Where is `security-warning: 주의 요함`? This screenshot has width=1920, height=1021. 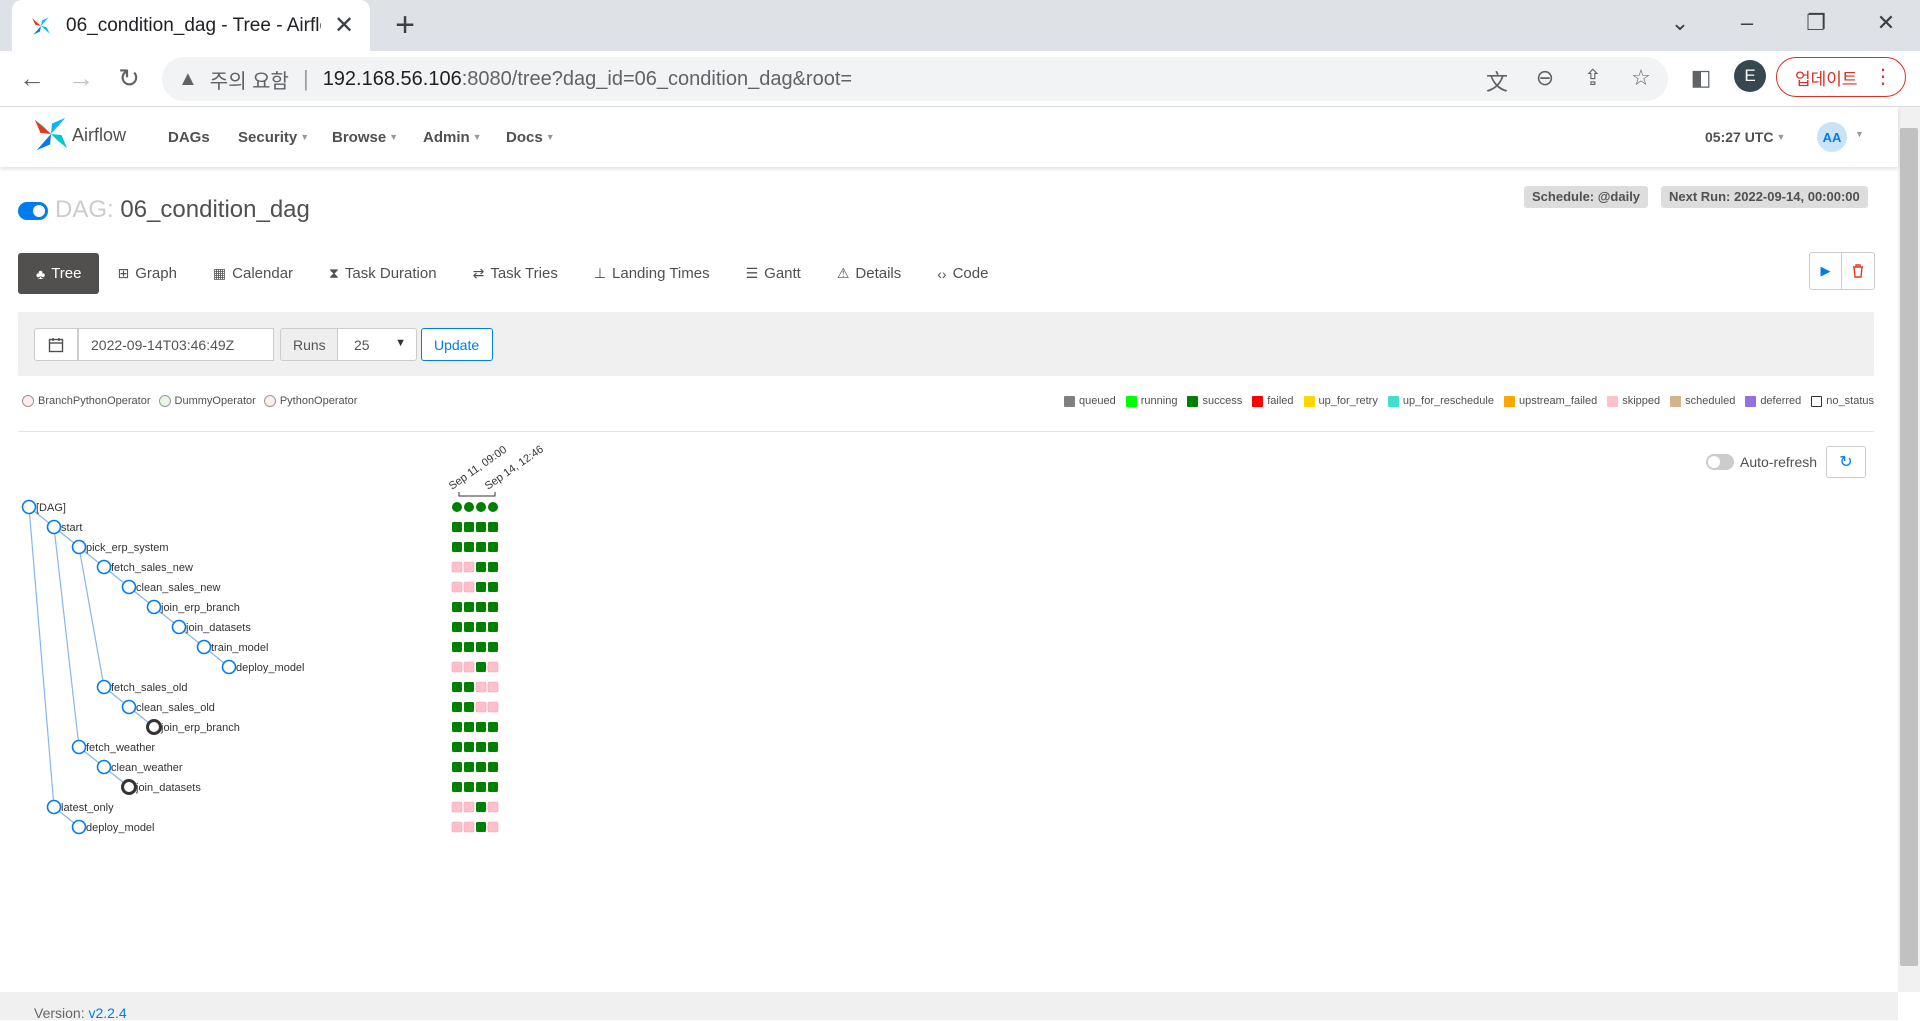
security-warning: 주의 요함 is located at coordinates (249, 79).